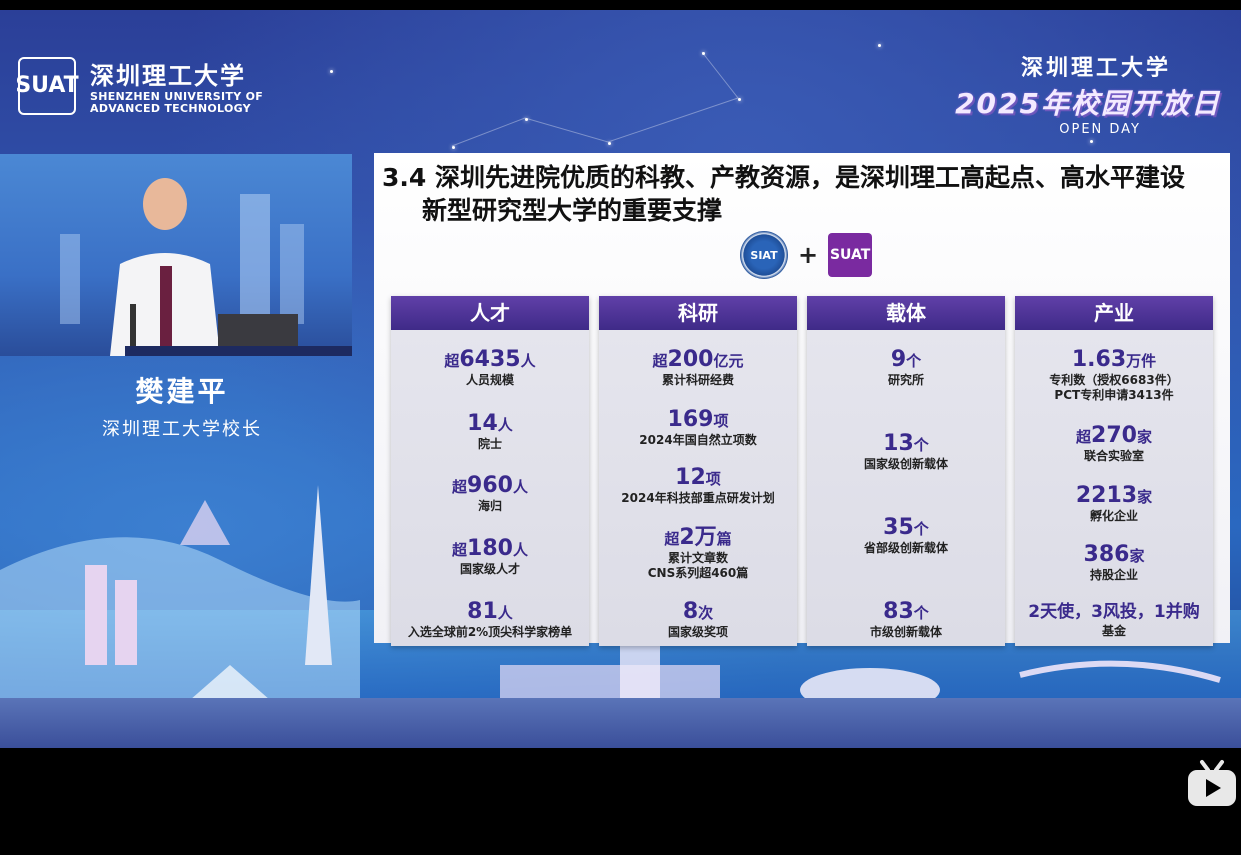 The width and height of the screenshot is (1241, 855). Describe the element at coordinates (490, 556) in the screenshot. I see `stat-item: 超180人 国家级人才` at that location.